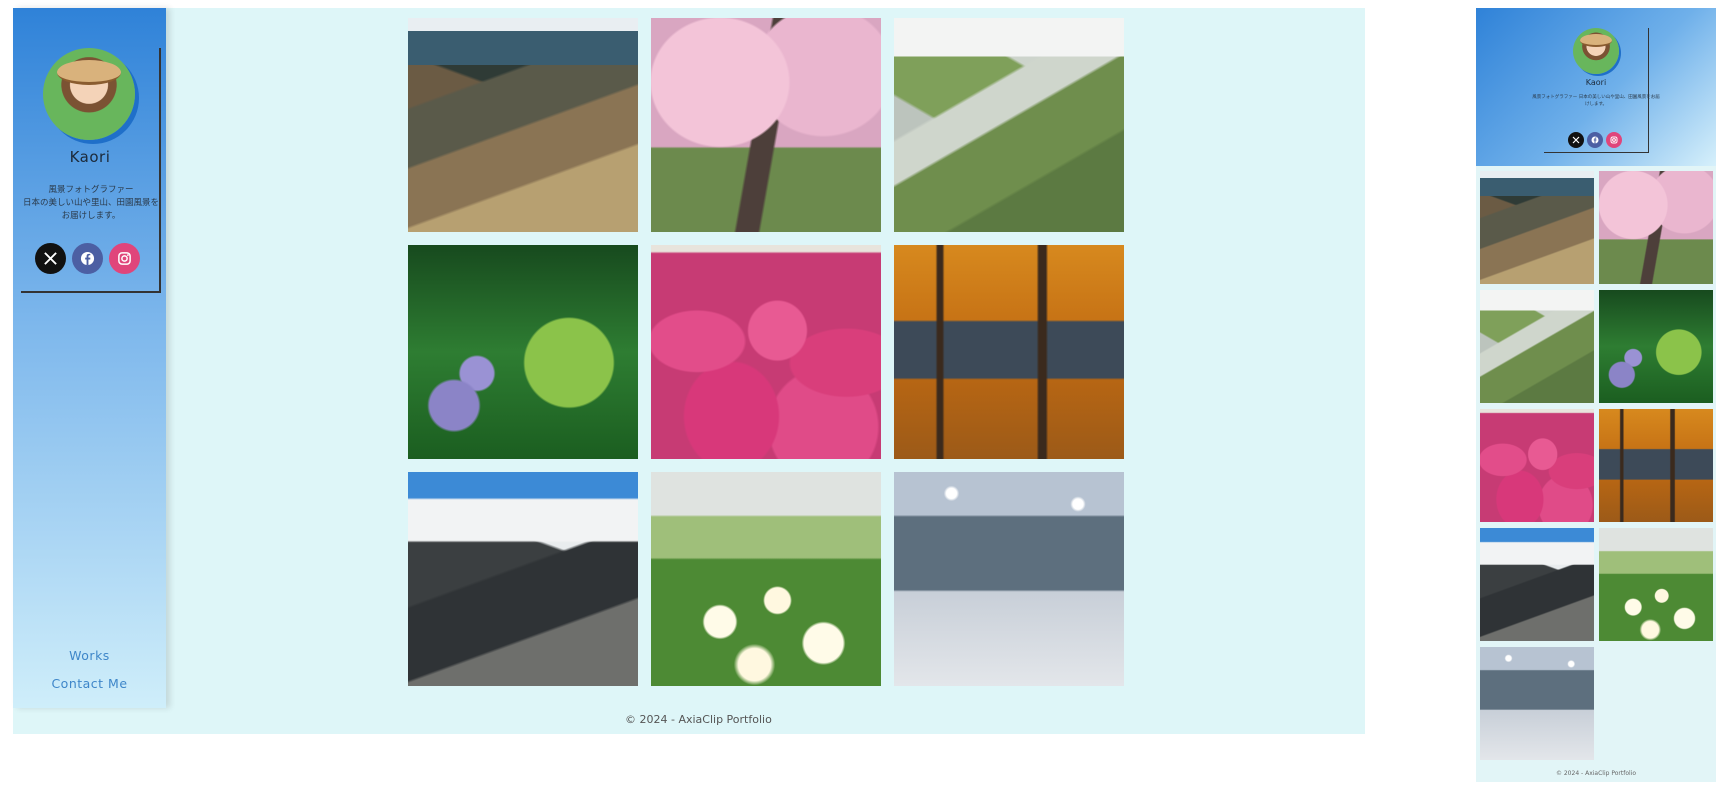  I want to click on gallery-photo-rocky-peak, so click(523, 579).